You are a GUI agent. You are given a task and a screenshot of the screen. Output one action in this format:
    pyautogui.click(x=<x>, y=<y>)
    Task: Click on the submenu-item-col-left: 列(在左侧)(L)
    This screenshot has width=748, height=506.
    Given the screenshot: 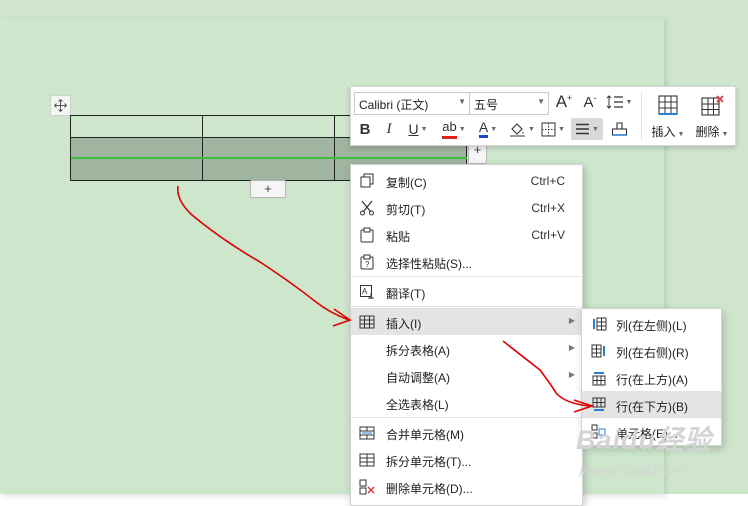 What is the action you would take?
    pyautogui.click(x=651, y=323)
    